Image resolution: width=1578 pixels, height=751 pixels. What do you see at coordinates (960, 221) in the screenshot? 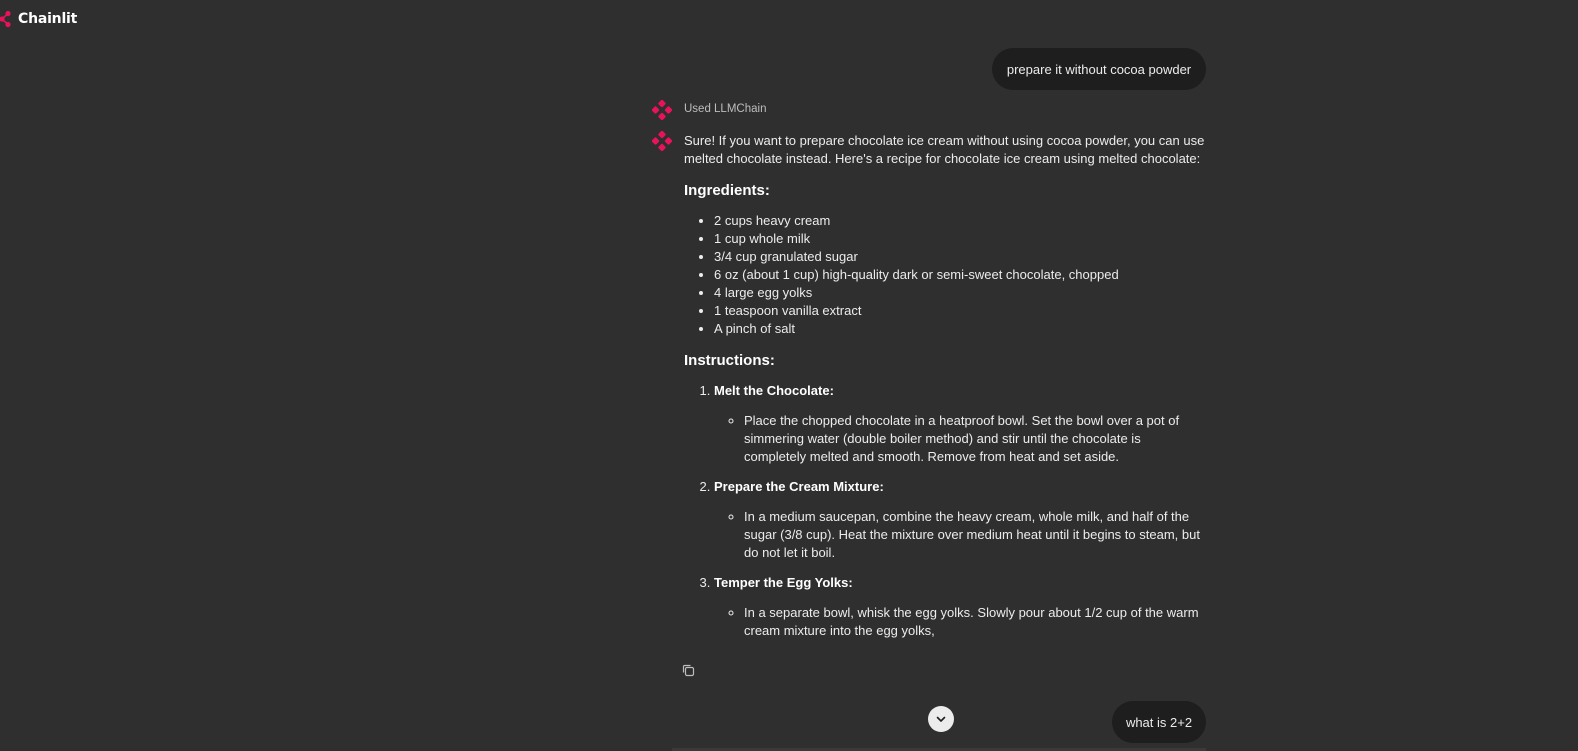
I see `list-item: 2 cups heavy cream` at bounding box center [960, 221].